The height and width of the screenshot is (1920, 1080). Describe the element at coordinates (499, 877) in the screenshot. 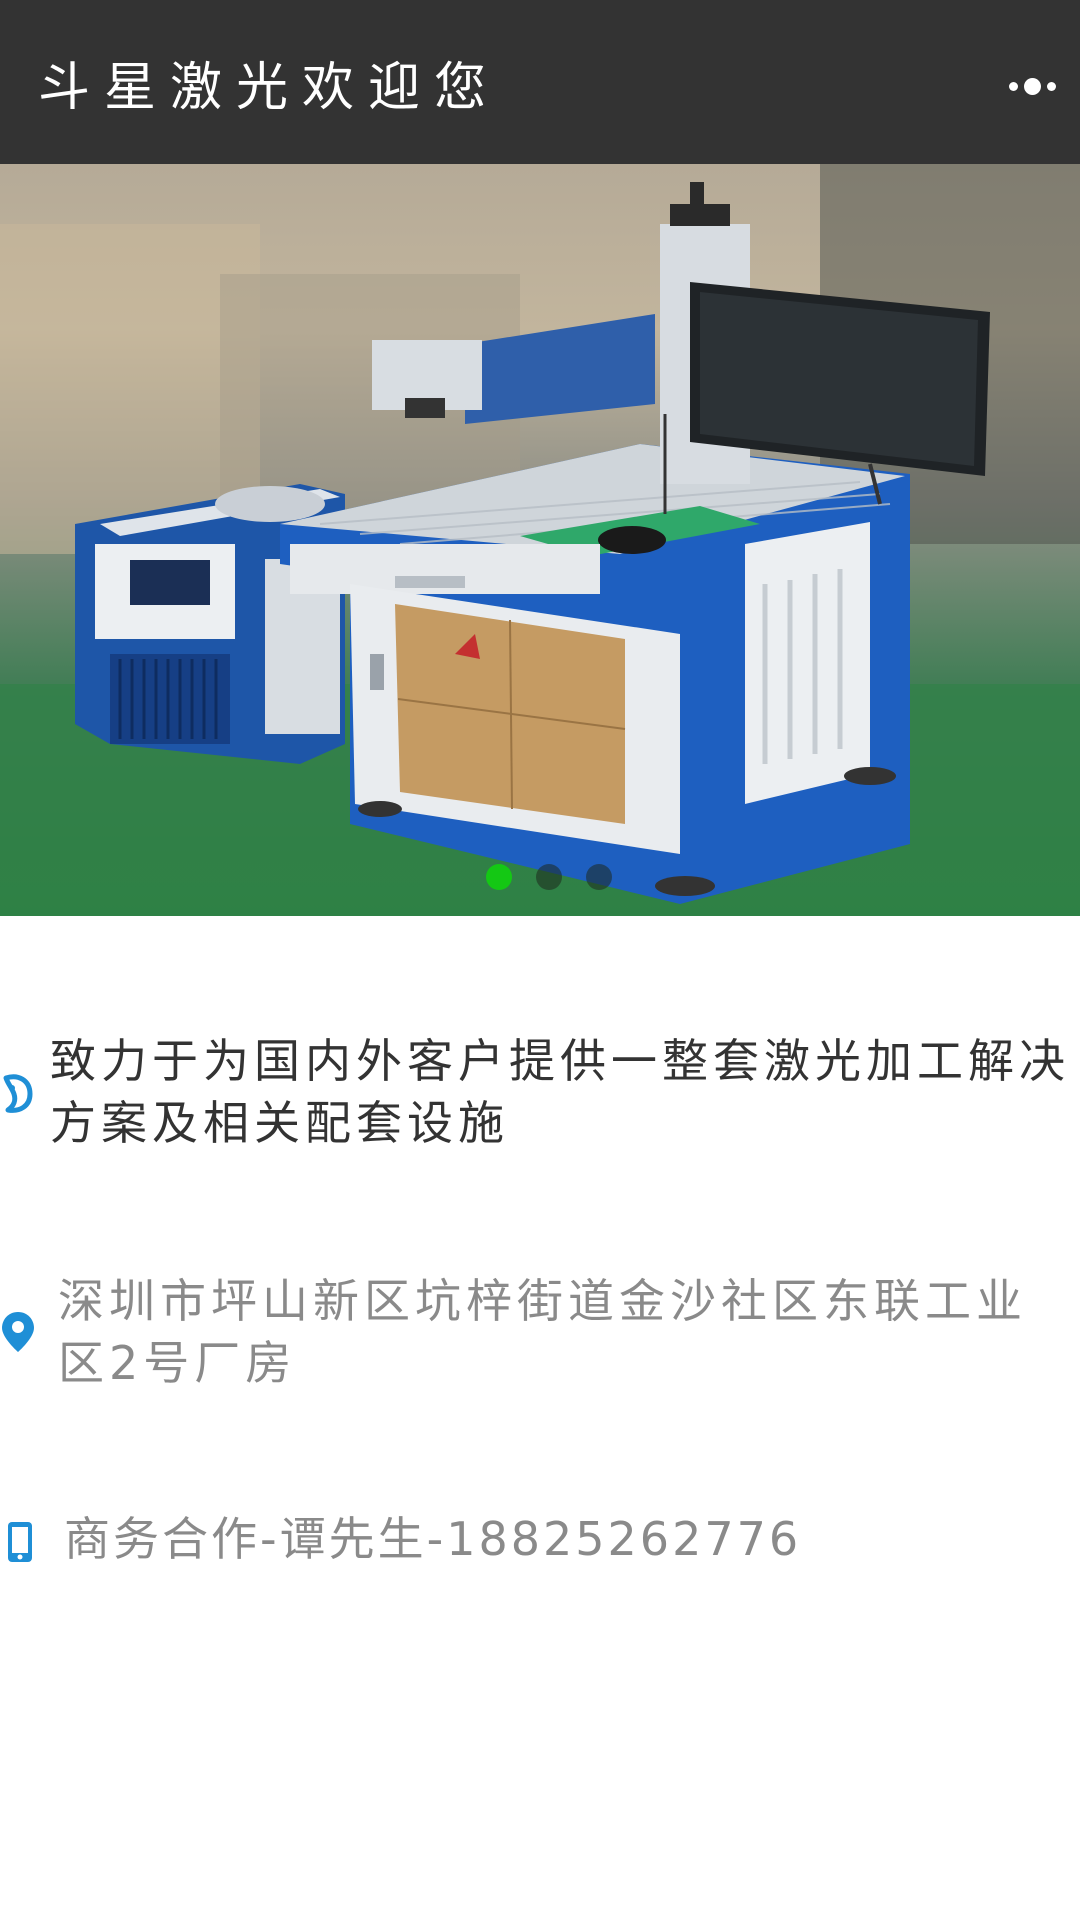

I see `carousel-dot-active` at that location.